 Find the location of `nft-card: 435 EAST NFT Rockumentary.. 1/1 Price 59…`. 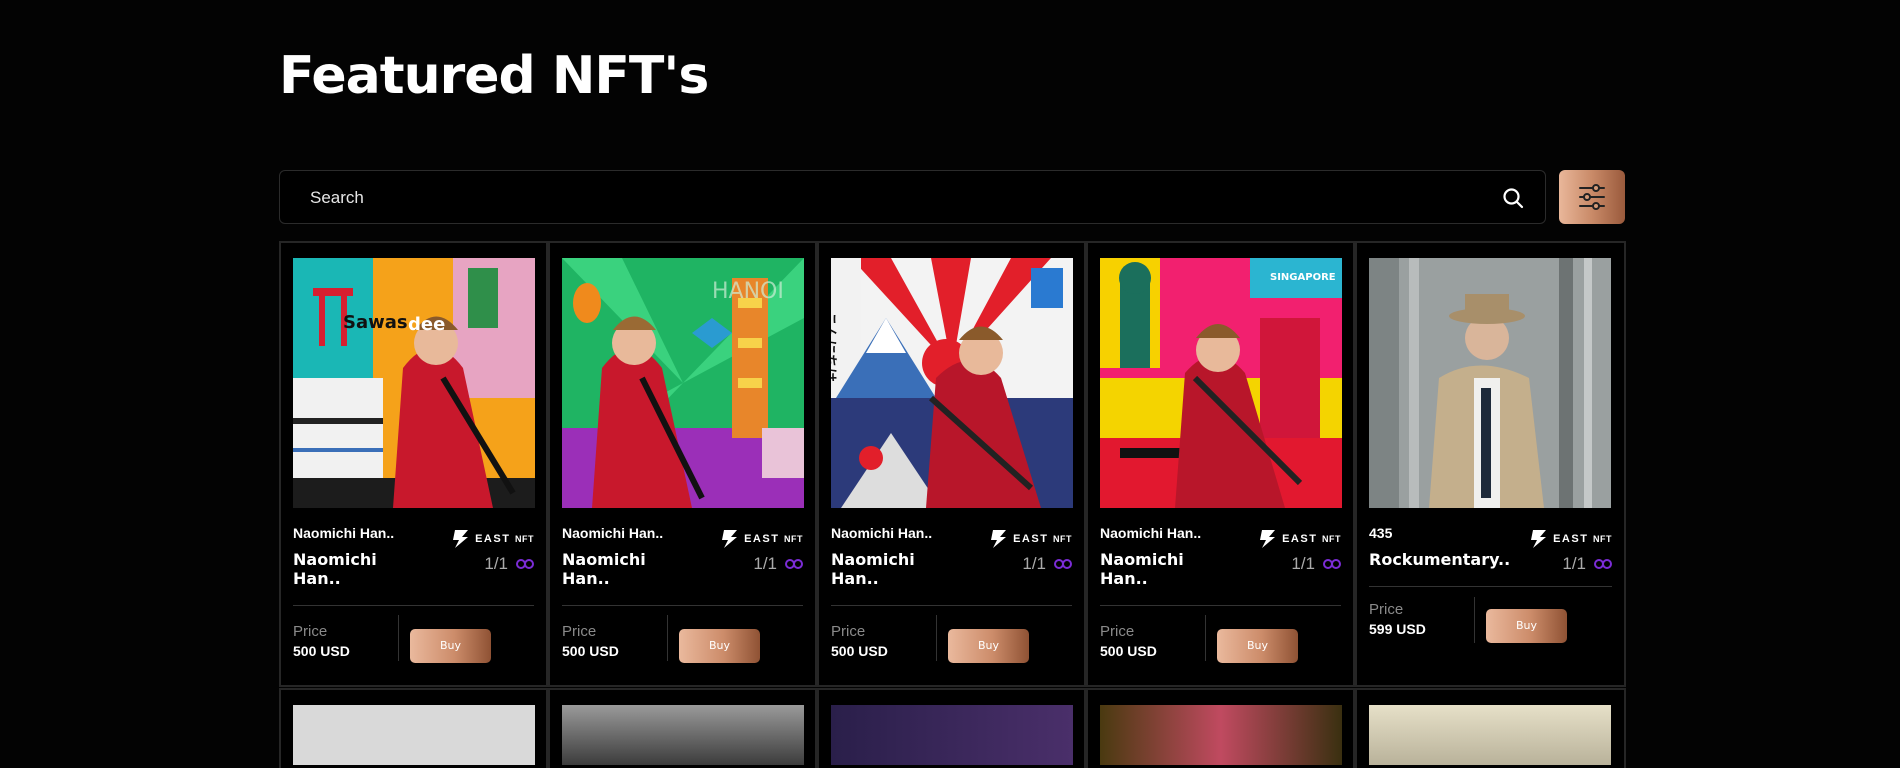

nft-card: 435 EAST NFT Rockumentary.. 1/1 Price 59… is located at coordinates (1490, 464).